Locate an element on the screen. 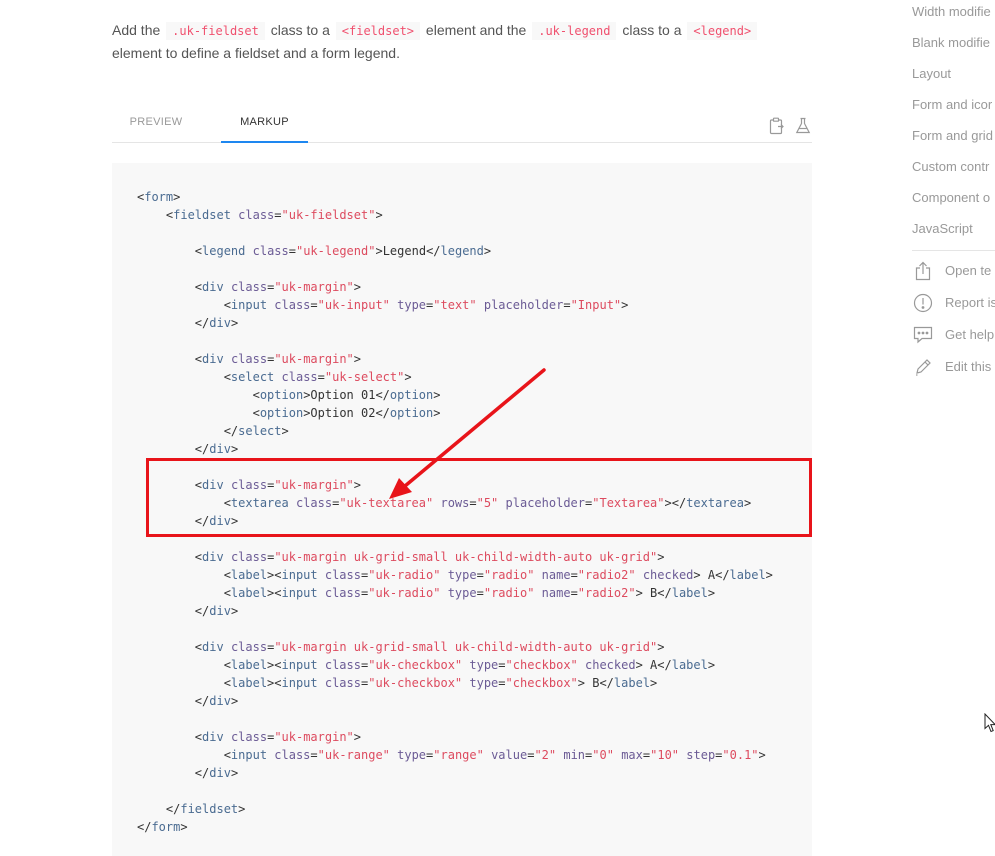 The width and height of the screenshot is (995, 856). code-attribute: rows is located at coordinates (455, 503).